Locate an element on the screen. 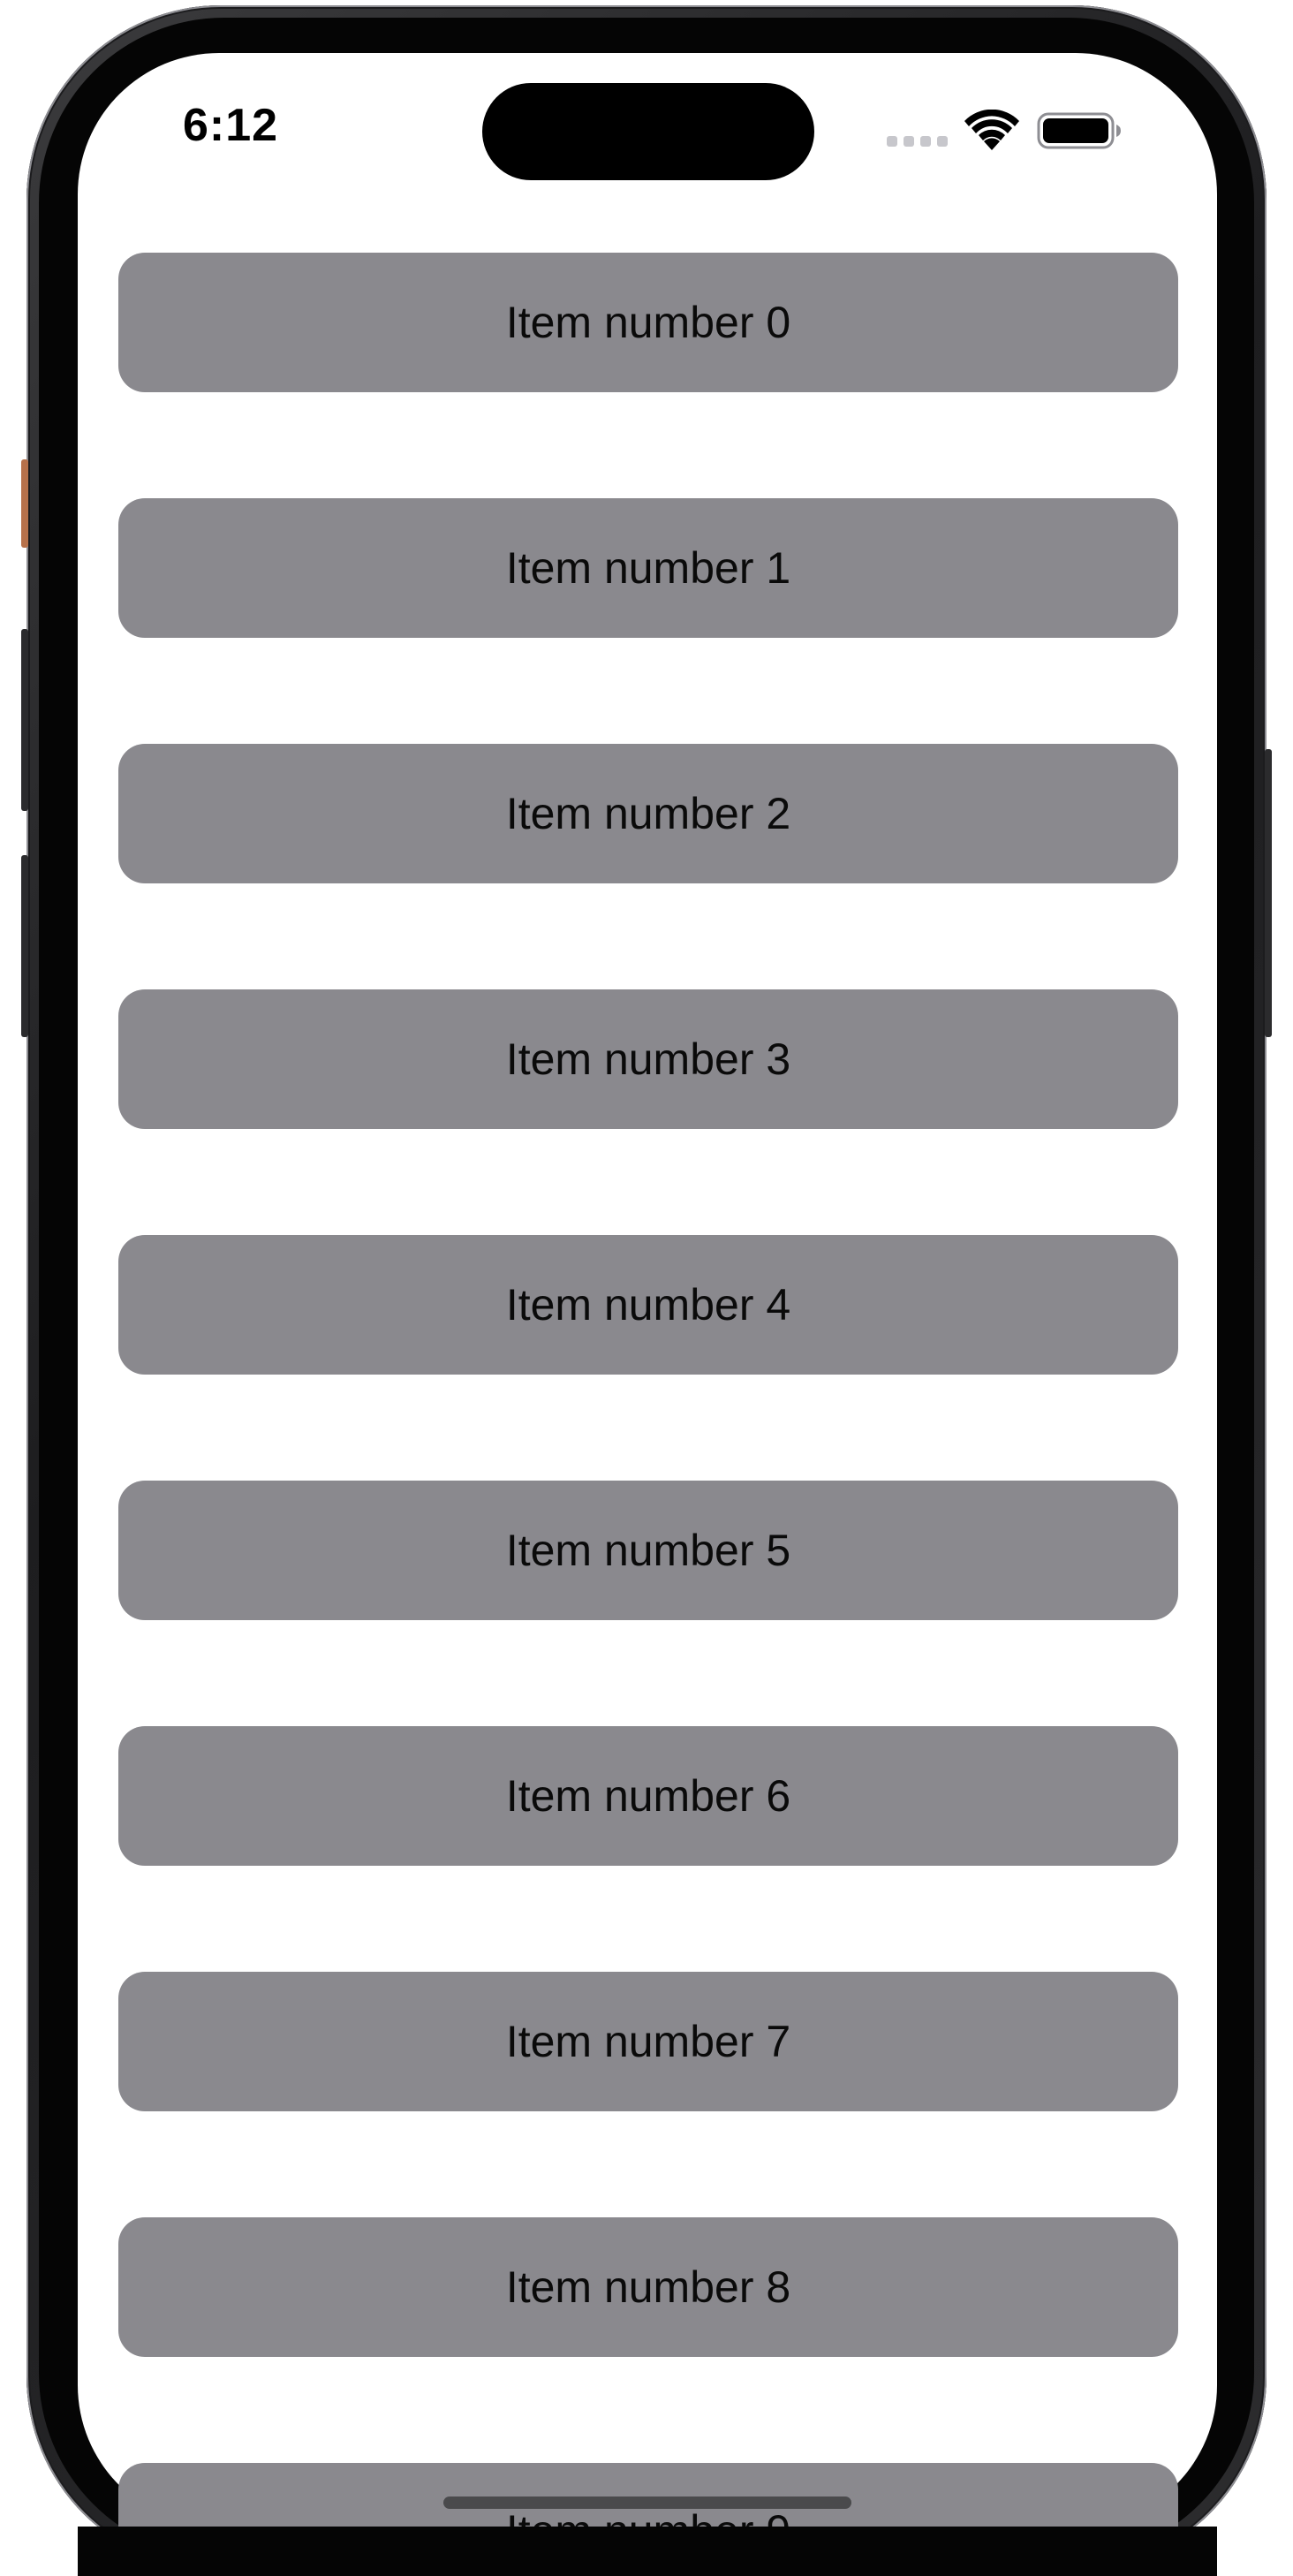 The height and width of the screenshot is (2576, 1293). list-item: Item number 6 is located at coordinates (648, 1796).